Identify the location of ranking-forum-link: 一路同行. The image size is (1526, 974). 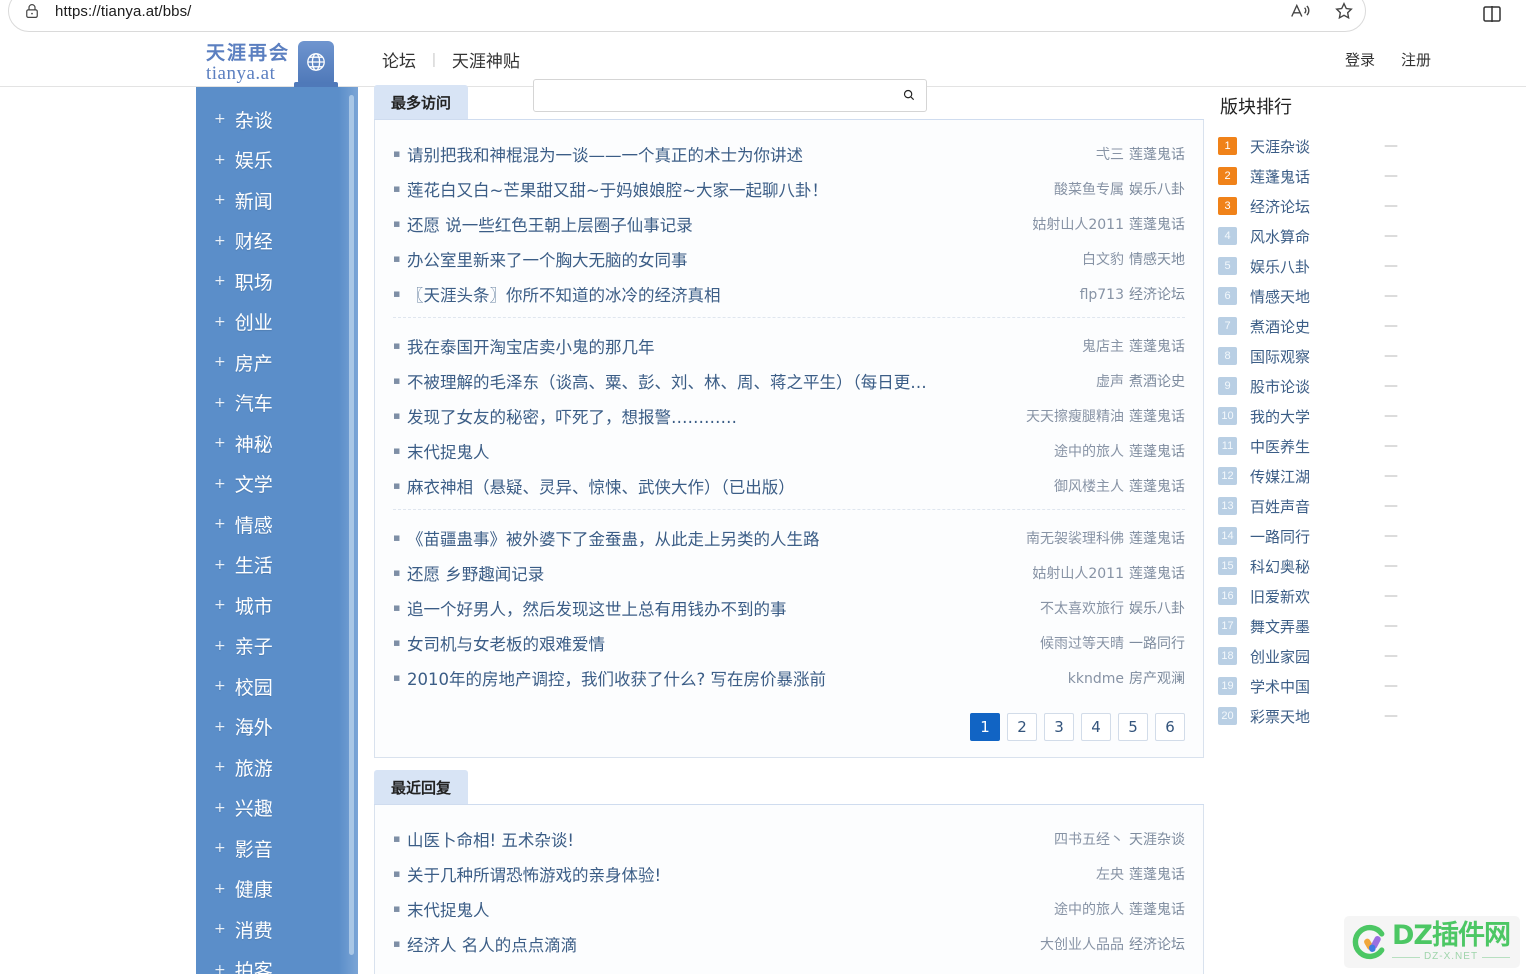
(1317, 536).